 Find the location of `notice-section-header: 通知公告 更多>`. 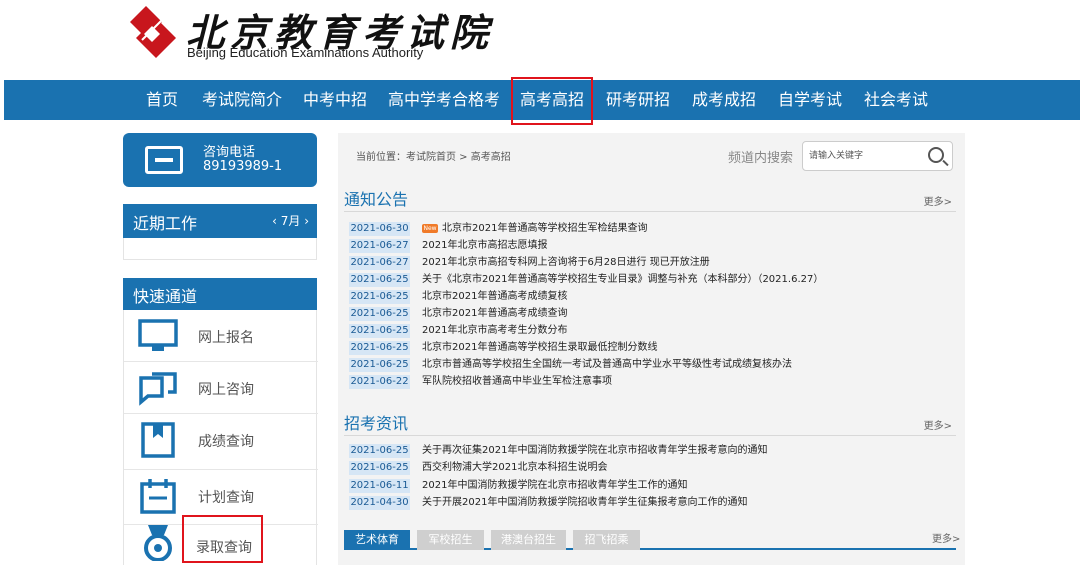

notice-section-header: 通知公告 更多> is located at coordinates (650, 199).